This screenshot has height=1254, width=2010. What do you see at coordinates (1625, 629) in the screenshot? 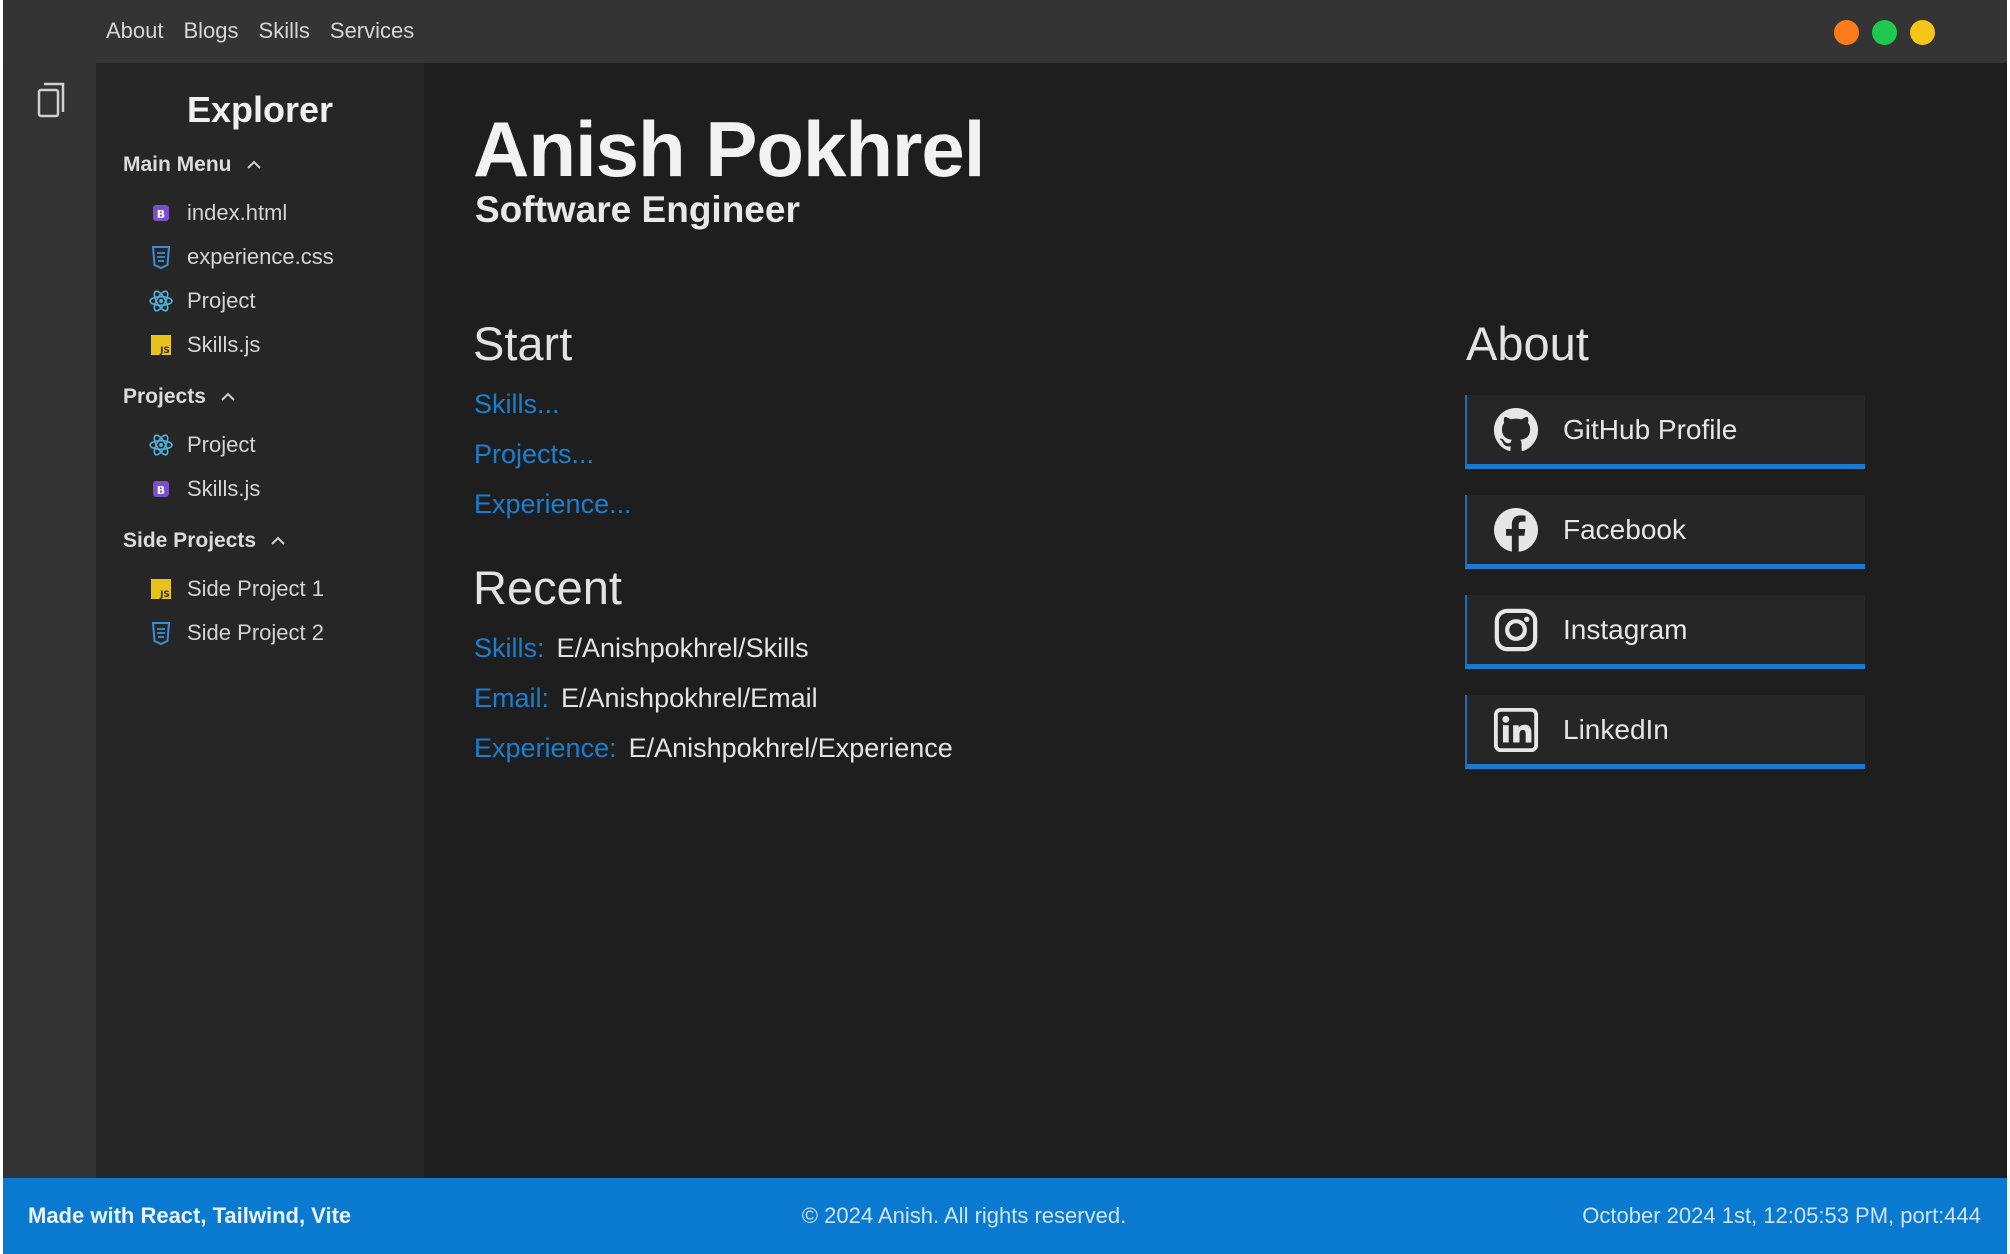
I see `social-label: Instagram` at bounding box center [1625, 629].